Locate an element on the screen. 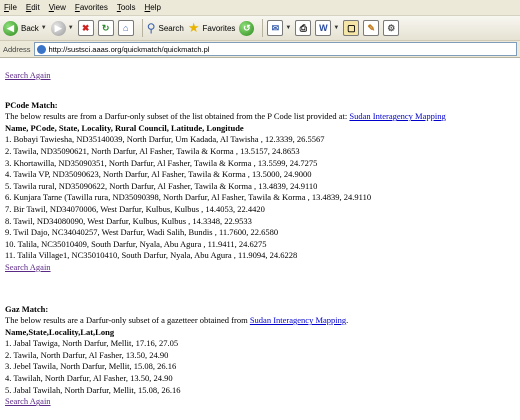 Image resolution: width=520 pixels, height=420 pixels. address-label: Address is located at coordinates (17, 49).